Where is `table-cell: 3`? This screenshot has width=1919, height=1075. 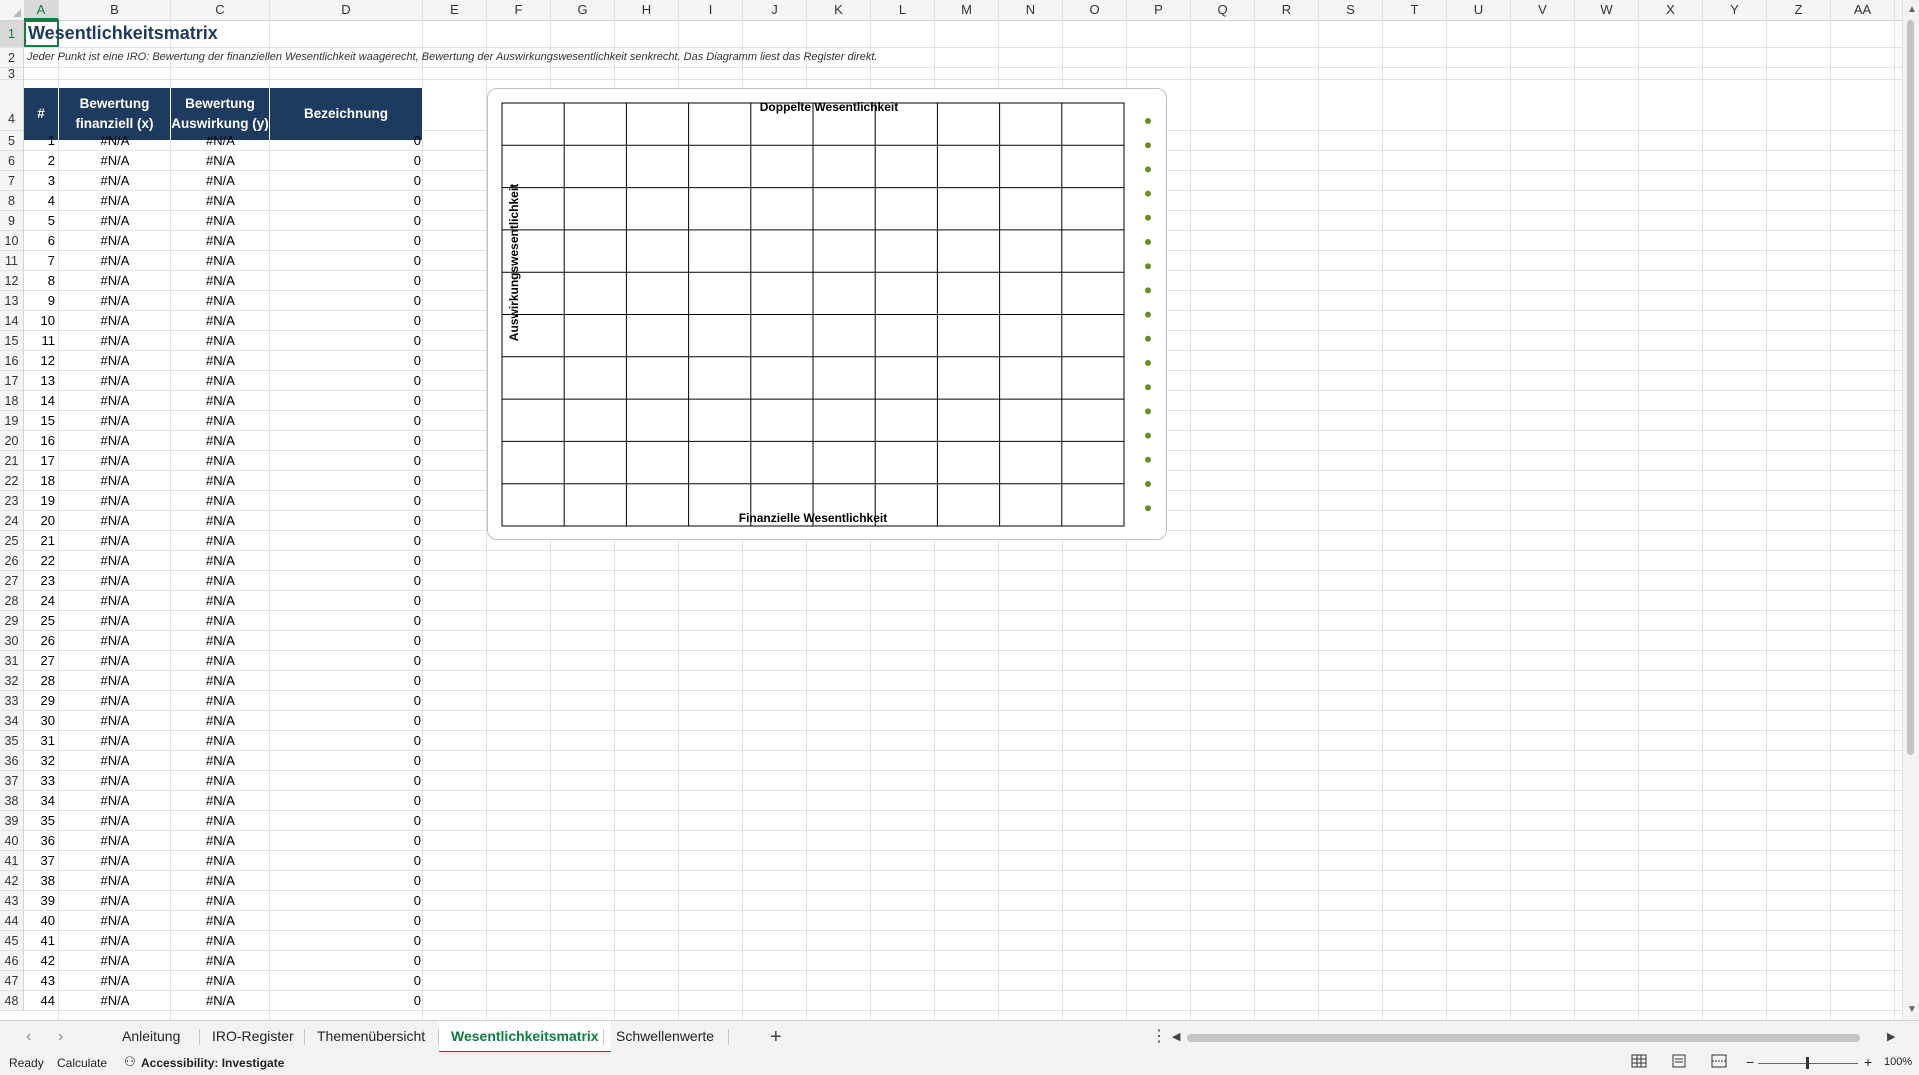
table-cell: 3 is located at coordinates (41, 181).